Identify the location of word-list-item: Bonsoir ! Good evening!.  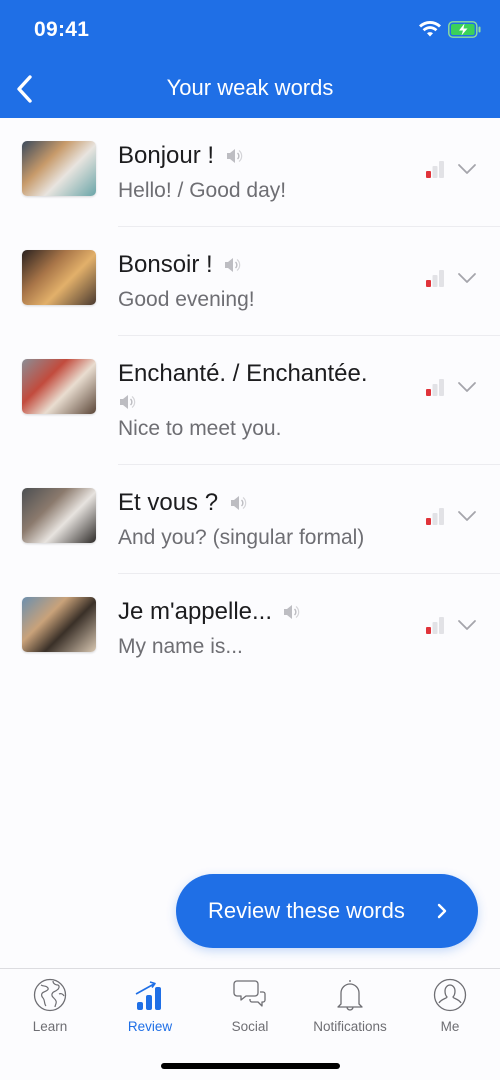
(250, 281).